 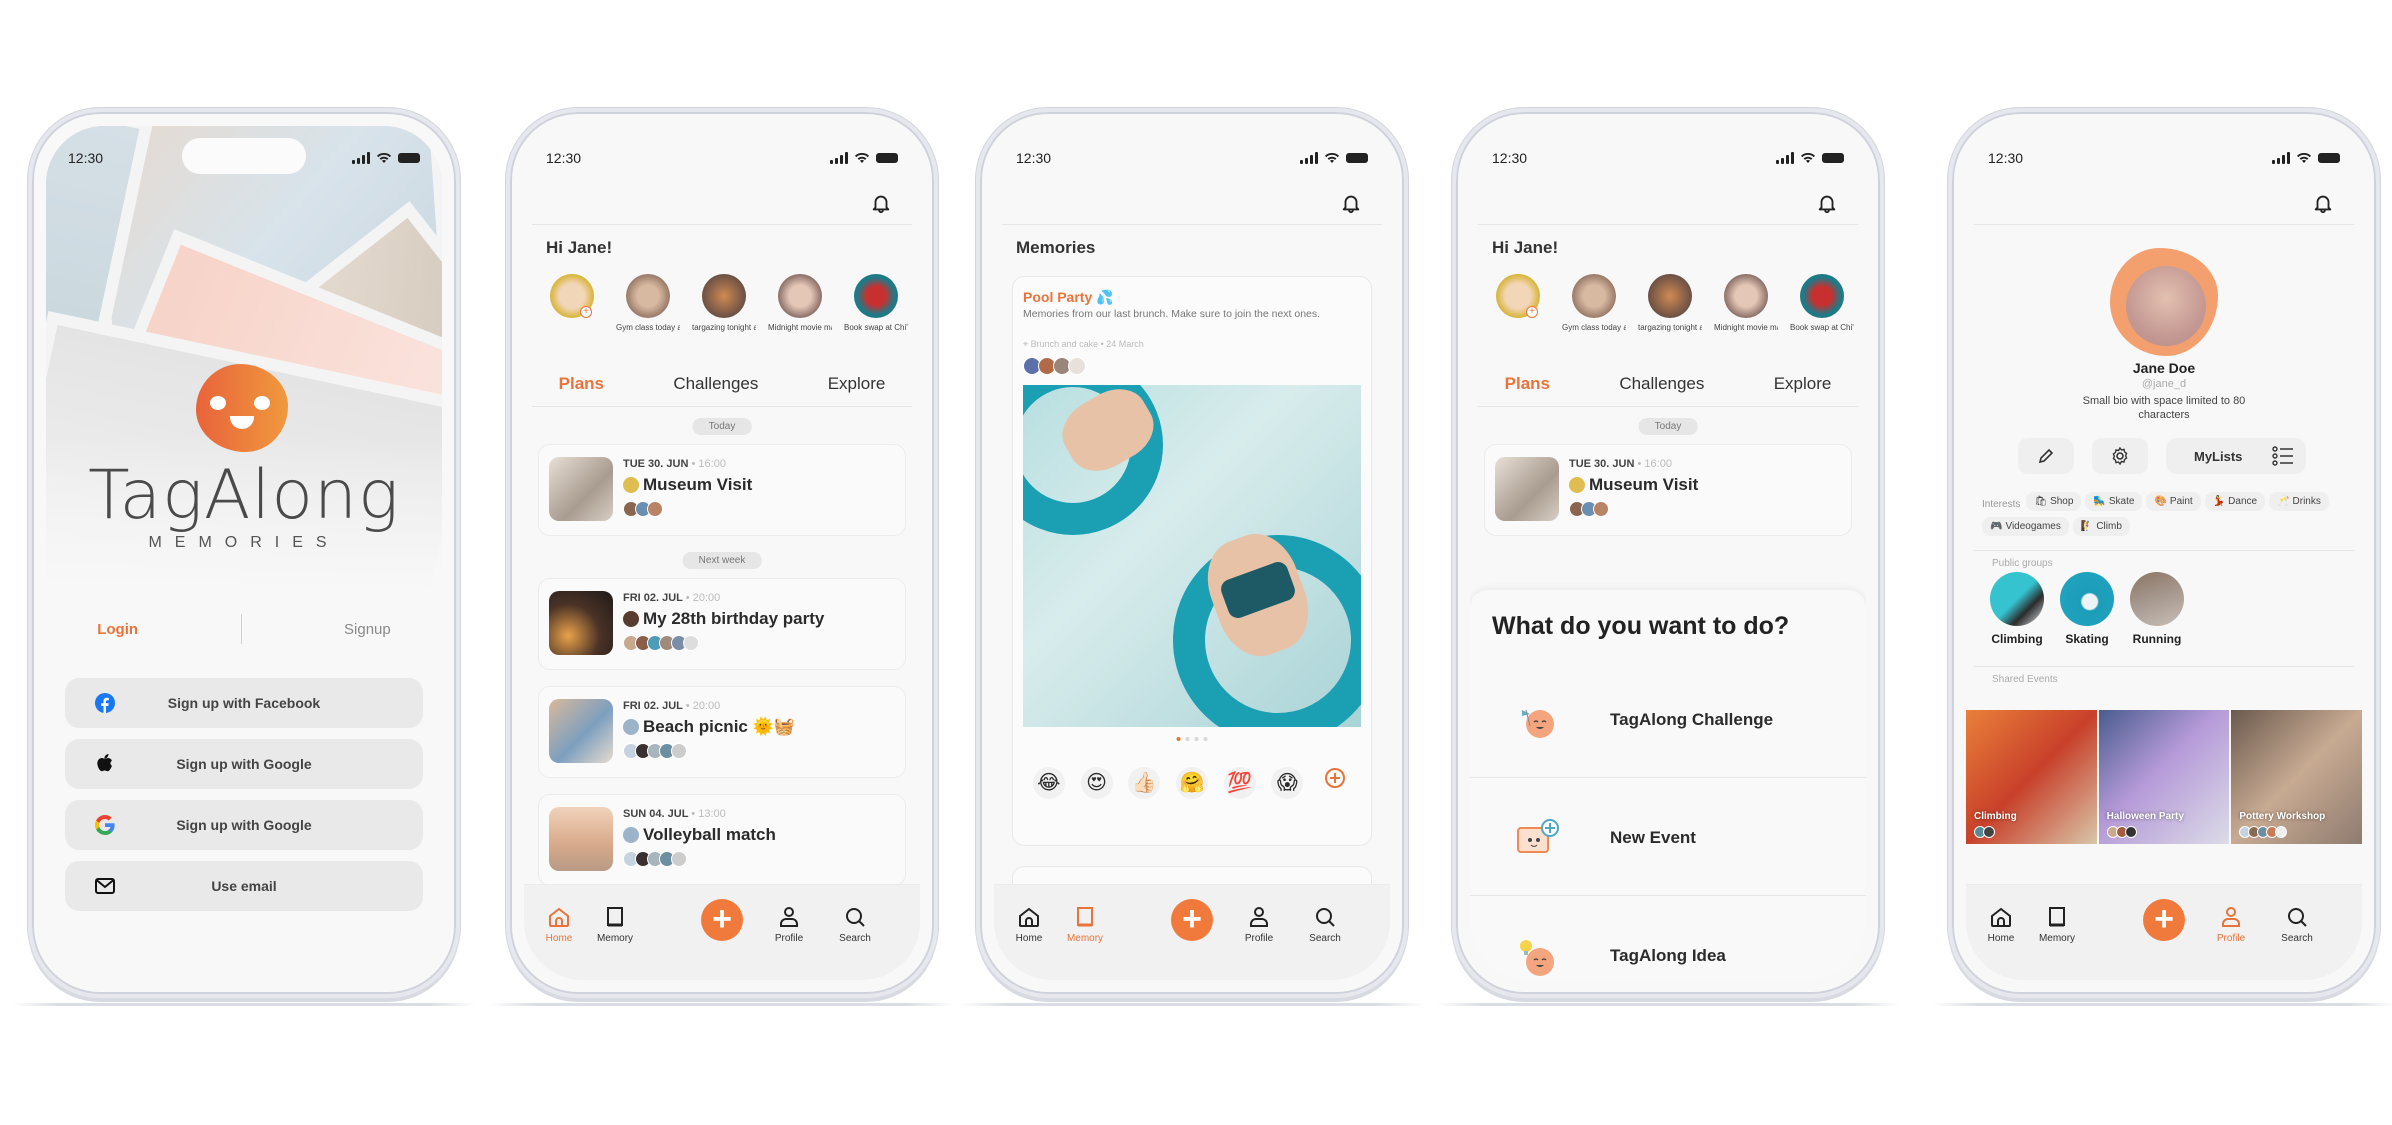 What do you see at coordinates (244, 764) in the screenshot?
I see `apple-signup-button: Sign up with Google` at bounding box center [244, 764].